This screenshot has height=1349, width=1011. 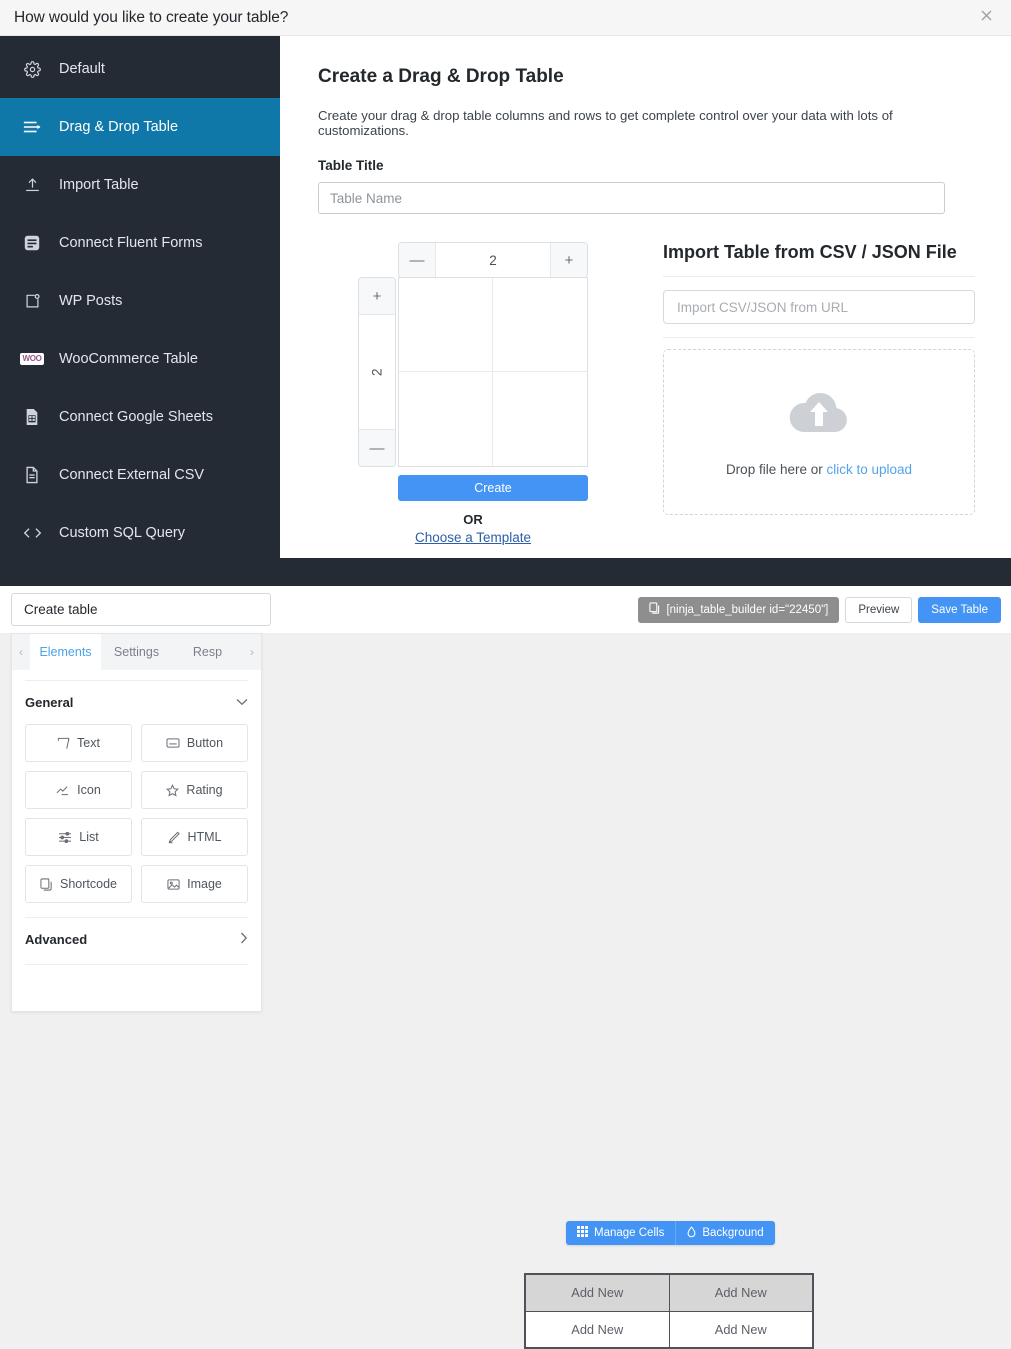 I want to click on sidebar-item-label: Connect Fluent Forms, so click(x=131, y=243).